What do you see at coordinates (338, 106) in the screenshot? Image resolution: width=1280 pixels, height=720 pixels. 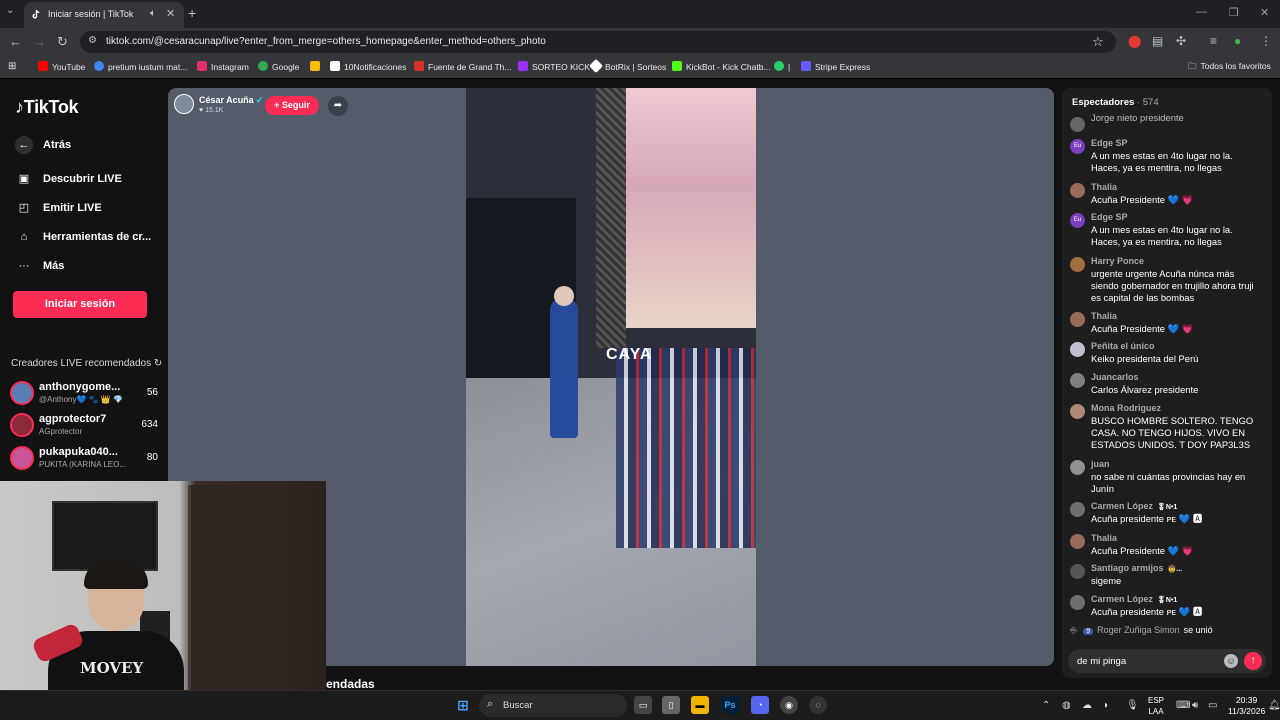 I see `share-icon: ➦` at bounding box center [338, 106].